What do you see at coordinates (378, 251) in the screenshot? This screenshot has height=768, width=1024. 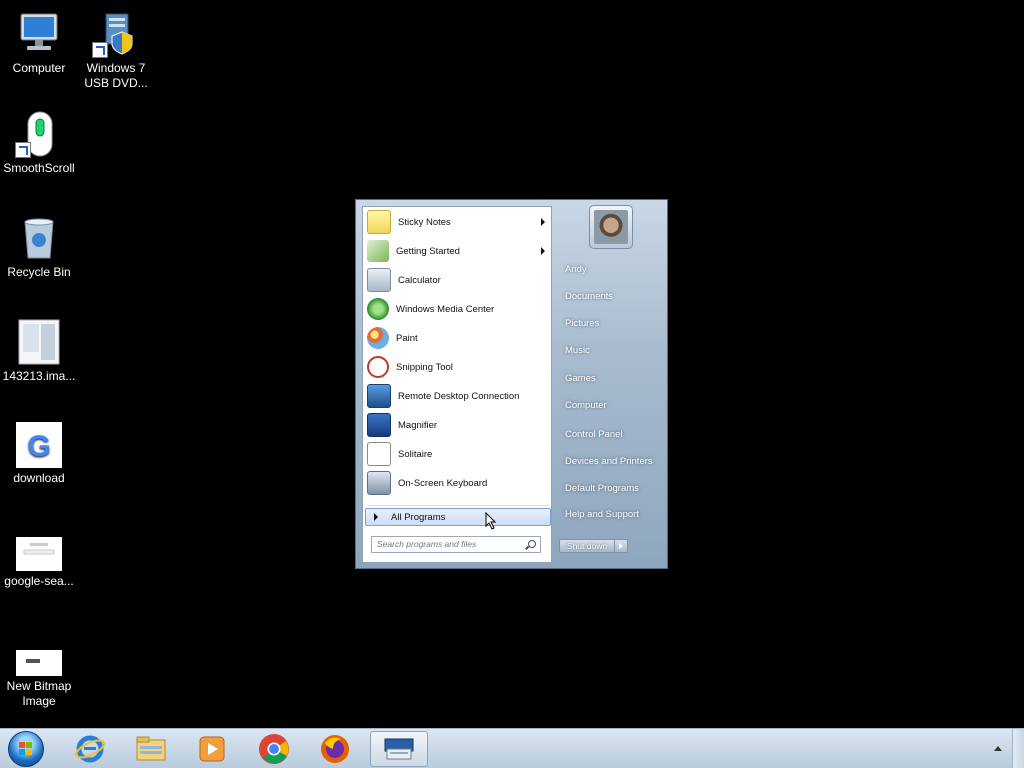 I see `getting-started-icon` at bounding box center [378, 251].